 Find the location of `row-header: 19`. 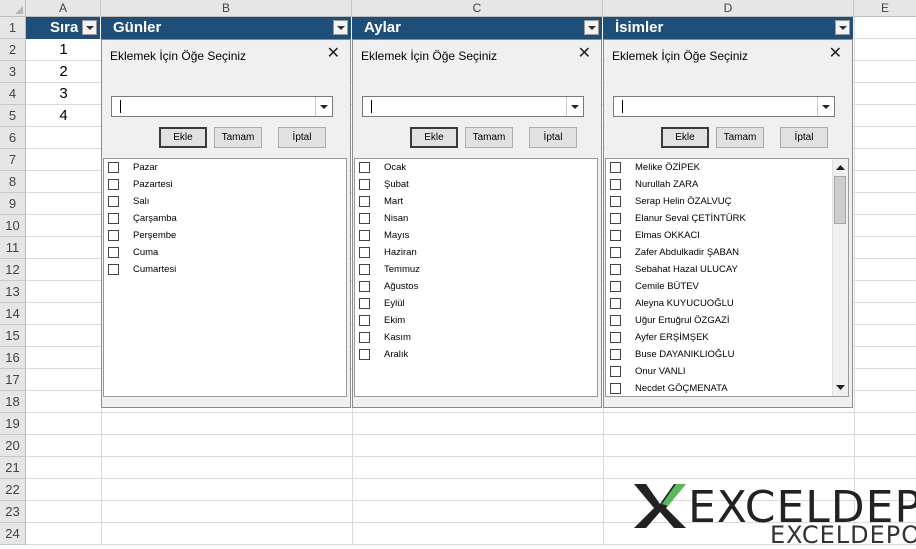

row-header: 19 is located at coordinates (13, 424).